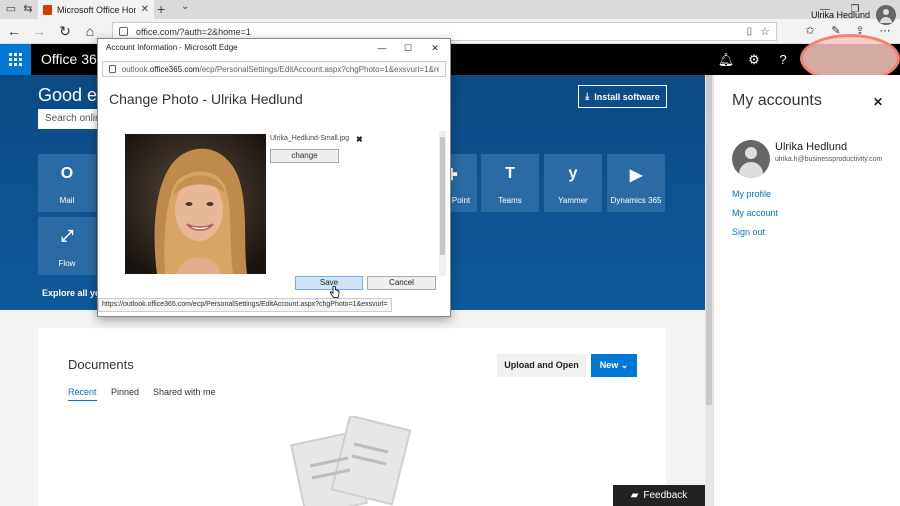 The width and height of the screenshot is (900, 506). I want to click on install-software-button: ⤓ Install software, so click(622, 96).